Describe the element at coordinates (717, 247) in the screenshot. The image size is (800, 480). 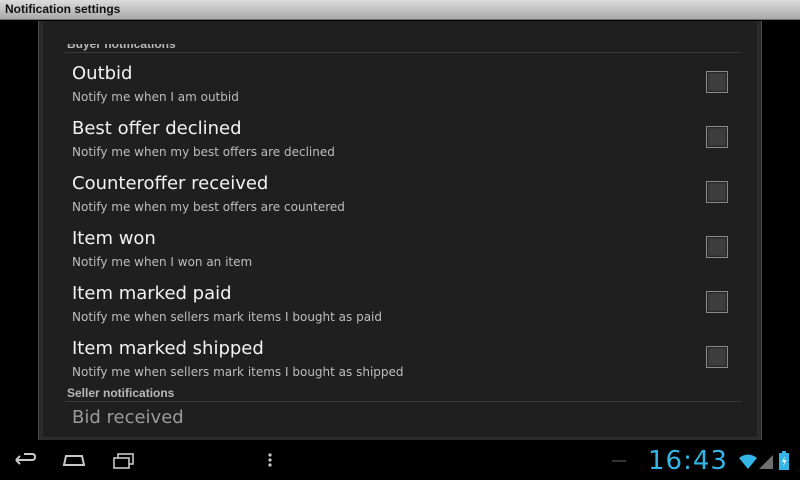
I see `checkbox-item-won` at that location.